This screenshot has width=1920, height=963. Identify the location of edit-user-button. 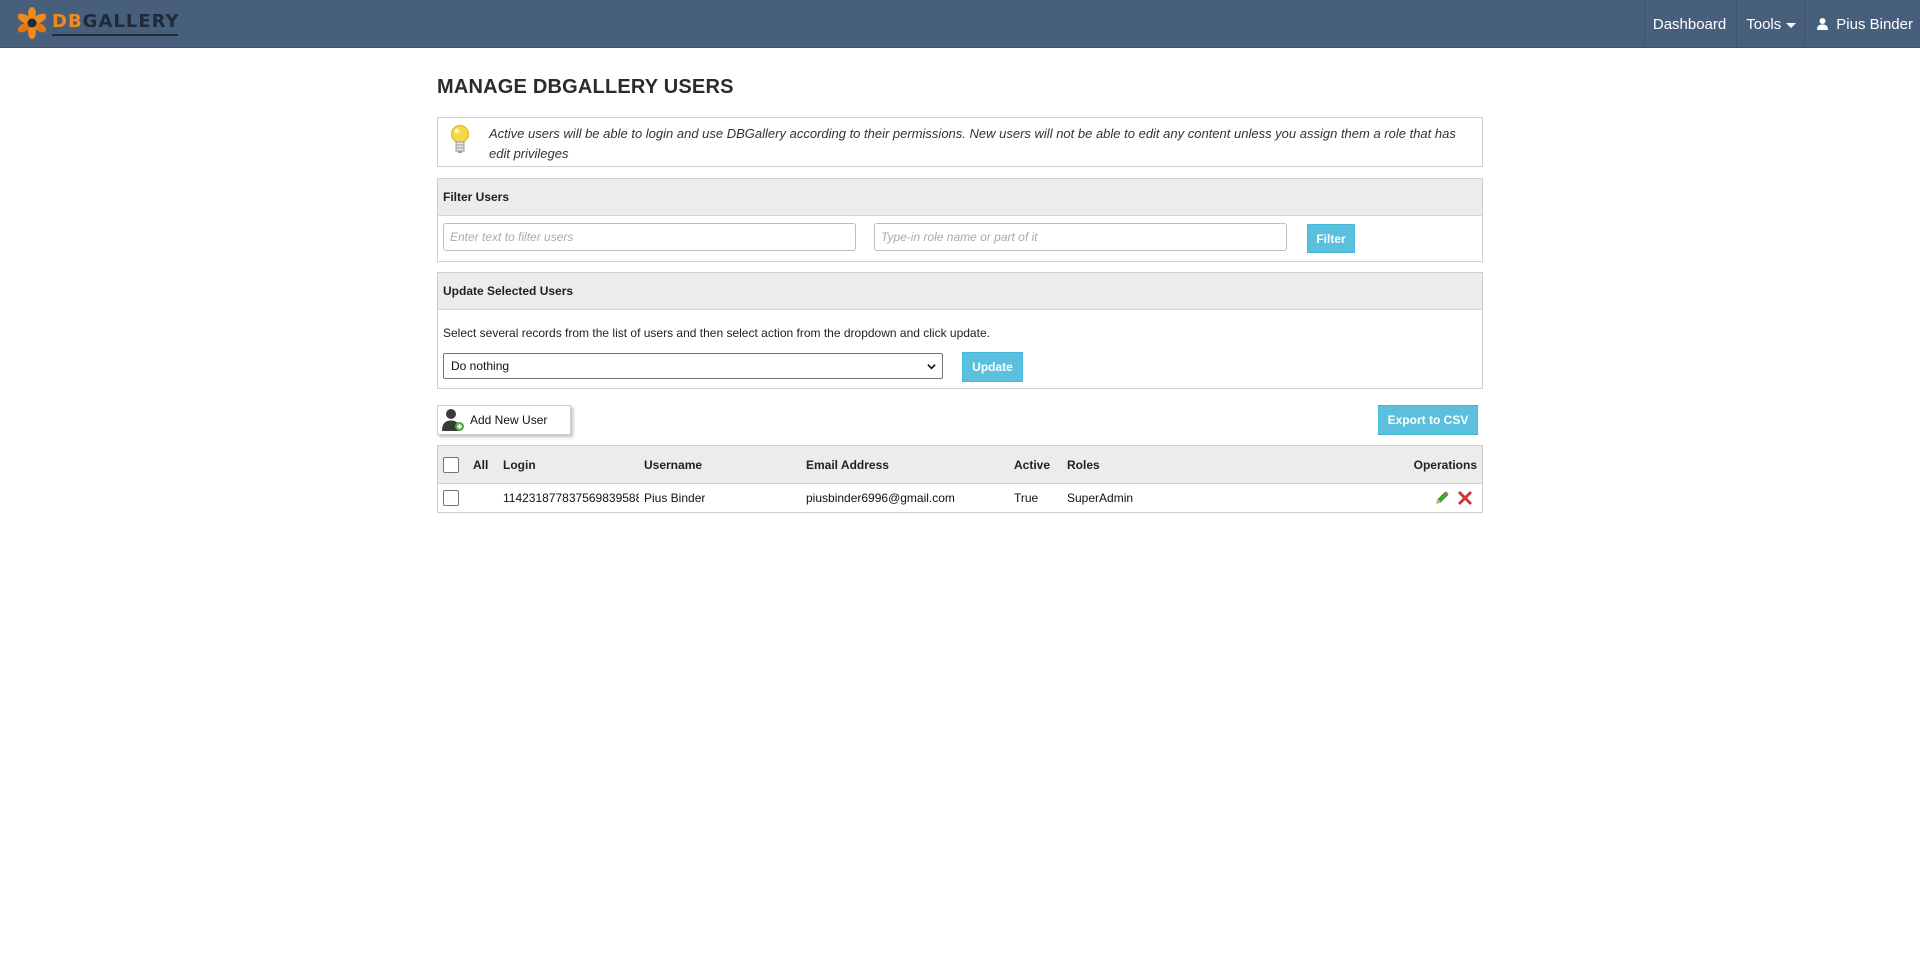
(1442, 498).